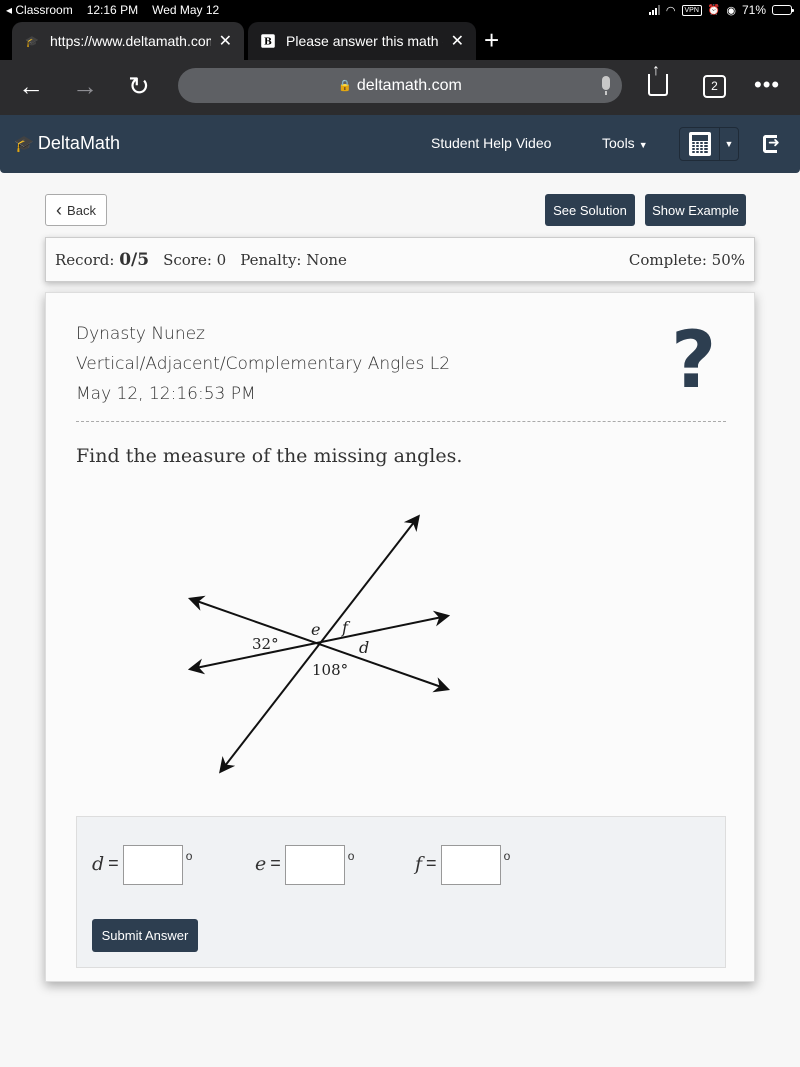 The height and width of the screenshot is (1067, 800). What do you see at coordinates (39, 10) in the screenshot?
I see `back-to-app-link: ◂ Classroom` at bounding box center [39, 10].